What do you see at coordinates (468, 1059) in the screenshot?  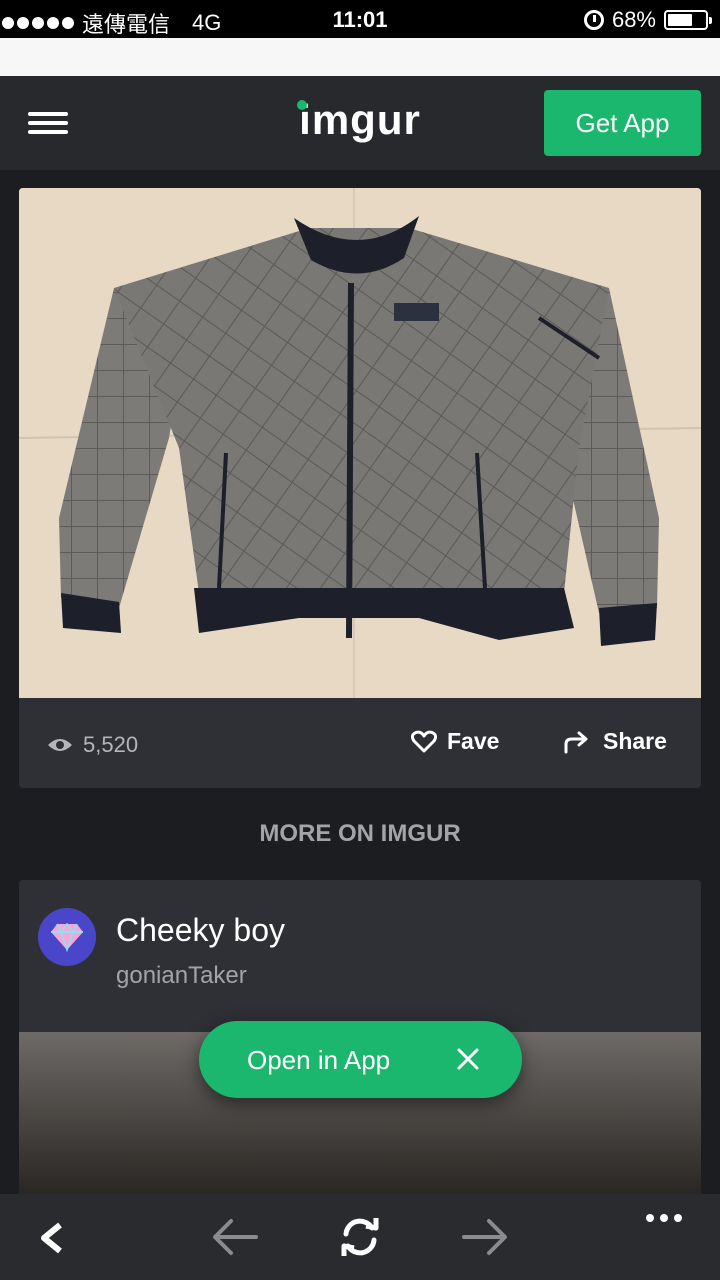 I see `close-icon` at bounding box center [468, 1059].